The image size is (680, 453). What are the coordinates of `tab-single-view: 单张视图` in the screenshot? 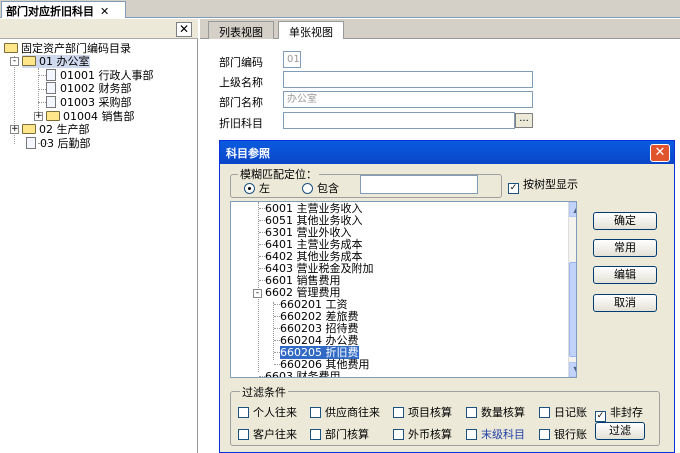 It's located at (311, 30).